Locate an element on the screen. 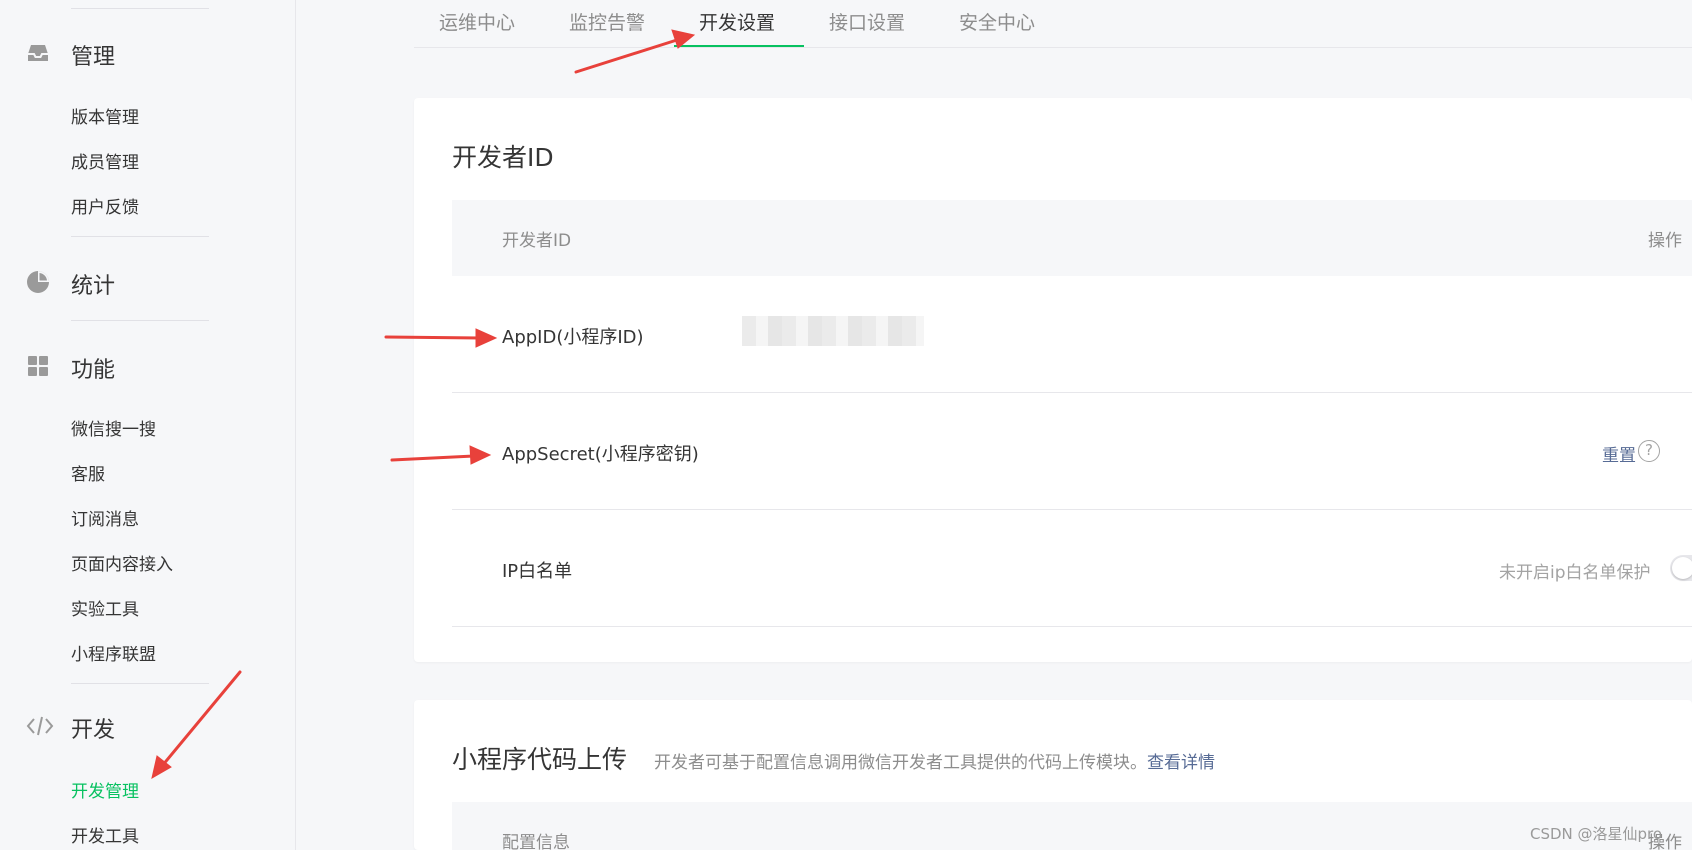 The image size is (1692, 850). tab-api-settings: 接口设置 is located at coordinates (867, 21).